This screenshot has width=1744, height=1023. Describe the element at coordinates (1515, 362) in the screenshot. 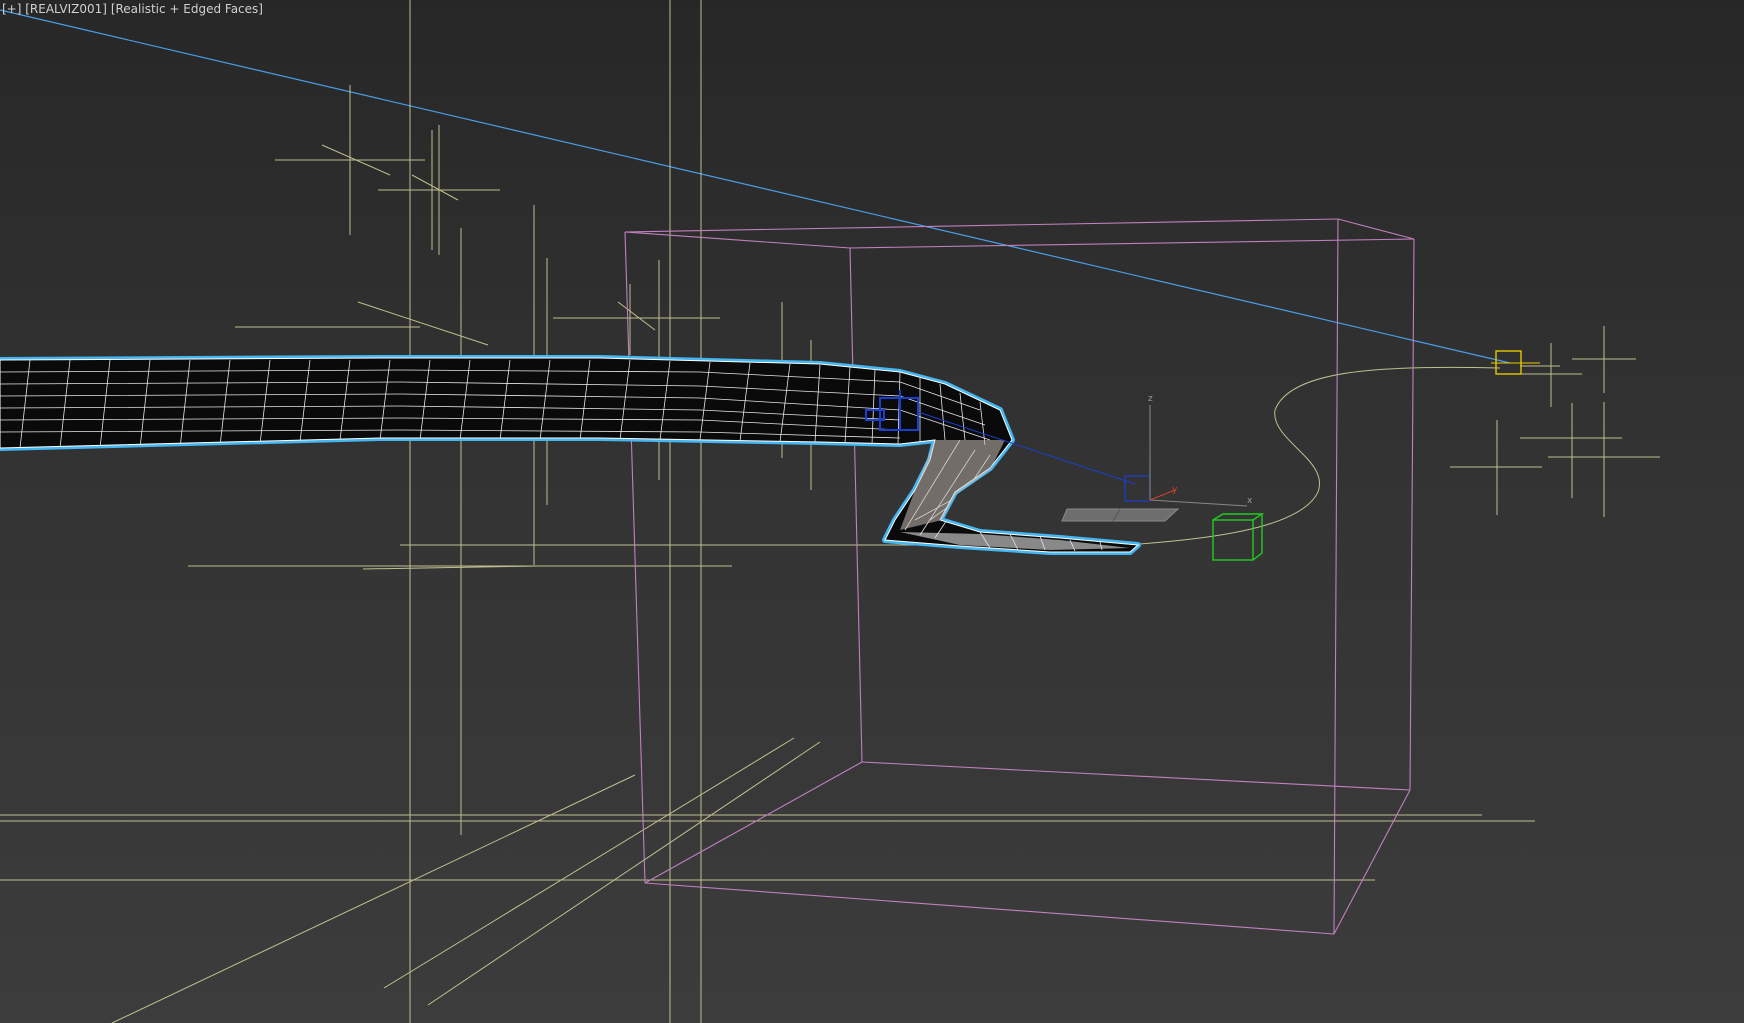

I see `light-gizmo` at that location.